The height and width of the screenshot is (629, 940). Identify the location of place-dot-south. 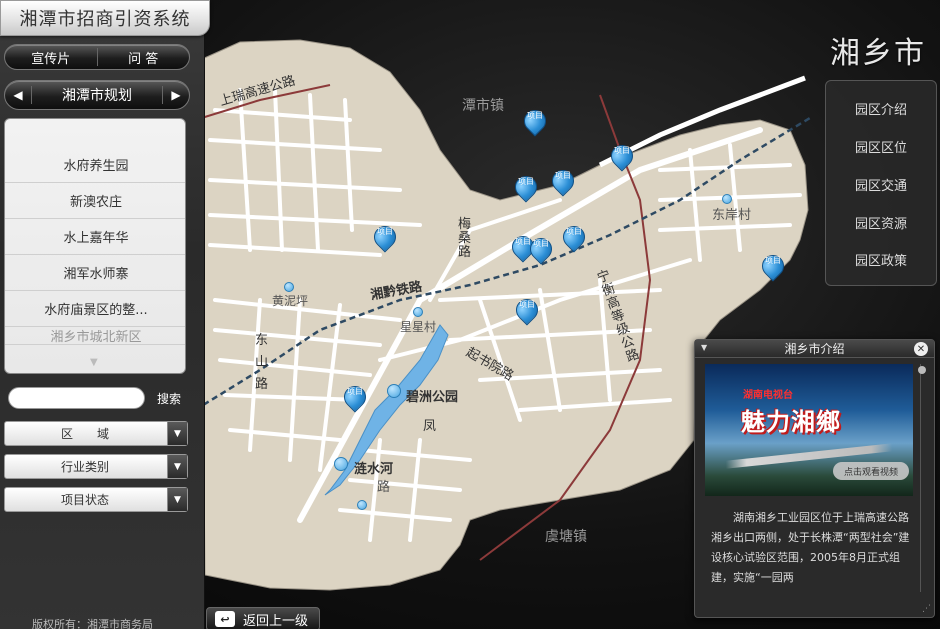
(362, 505).